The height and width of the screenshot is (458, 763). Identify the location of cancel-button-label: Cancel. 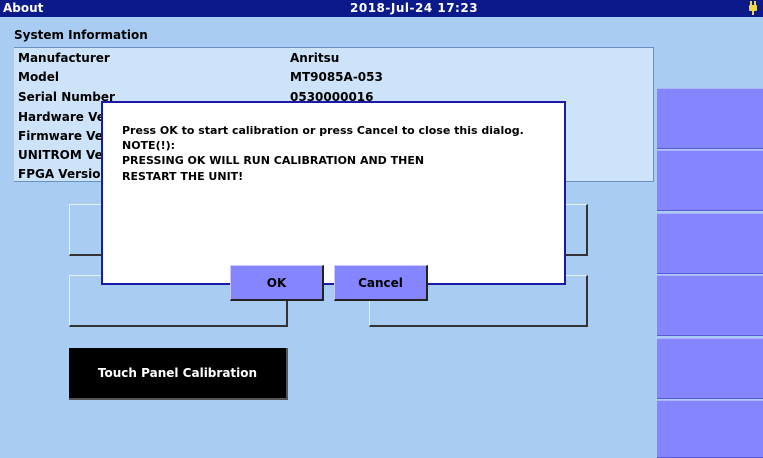
(380, 282).